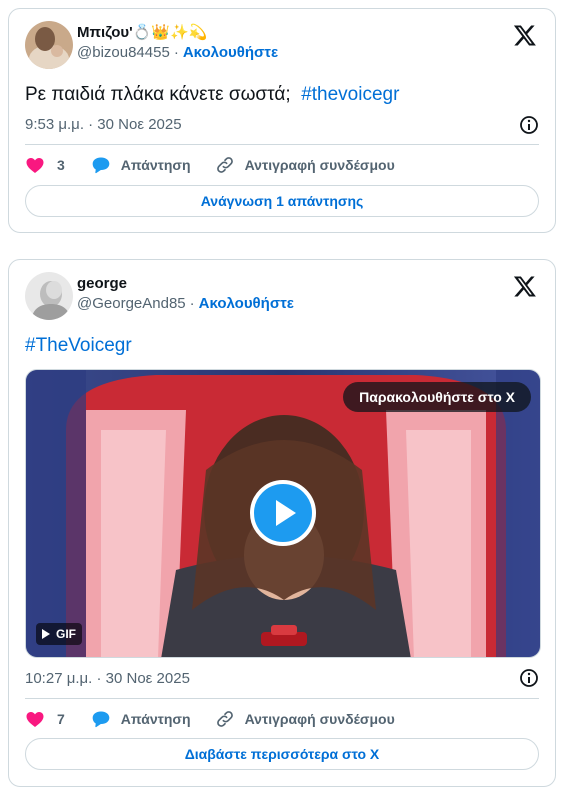 The width and height of the screenshot is (565, 794). What do you see at coordinates (158, 94) in the screenshot?
I see `tweet-body: Ρε παιδιά πλάκα κάνετε σωστά;` at bounding box center [158, 94].